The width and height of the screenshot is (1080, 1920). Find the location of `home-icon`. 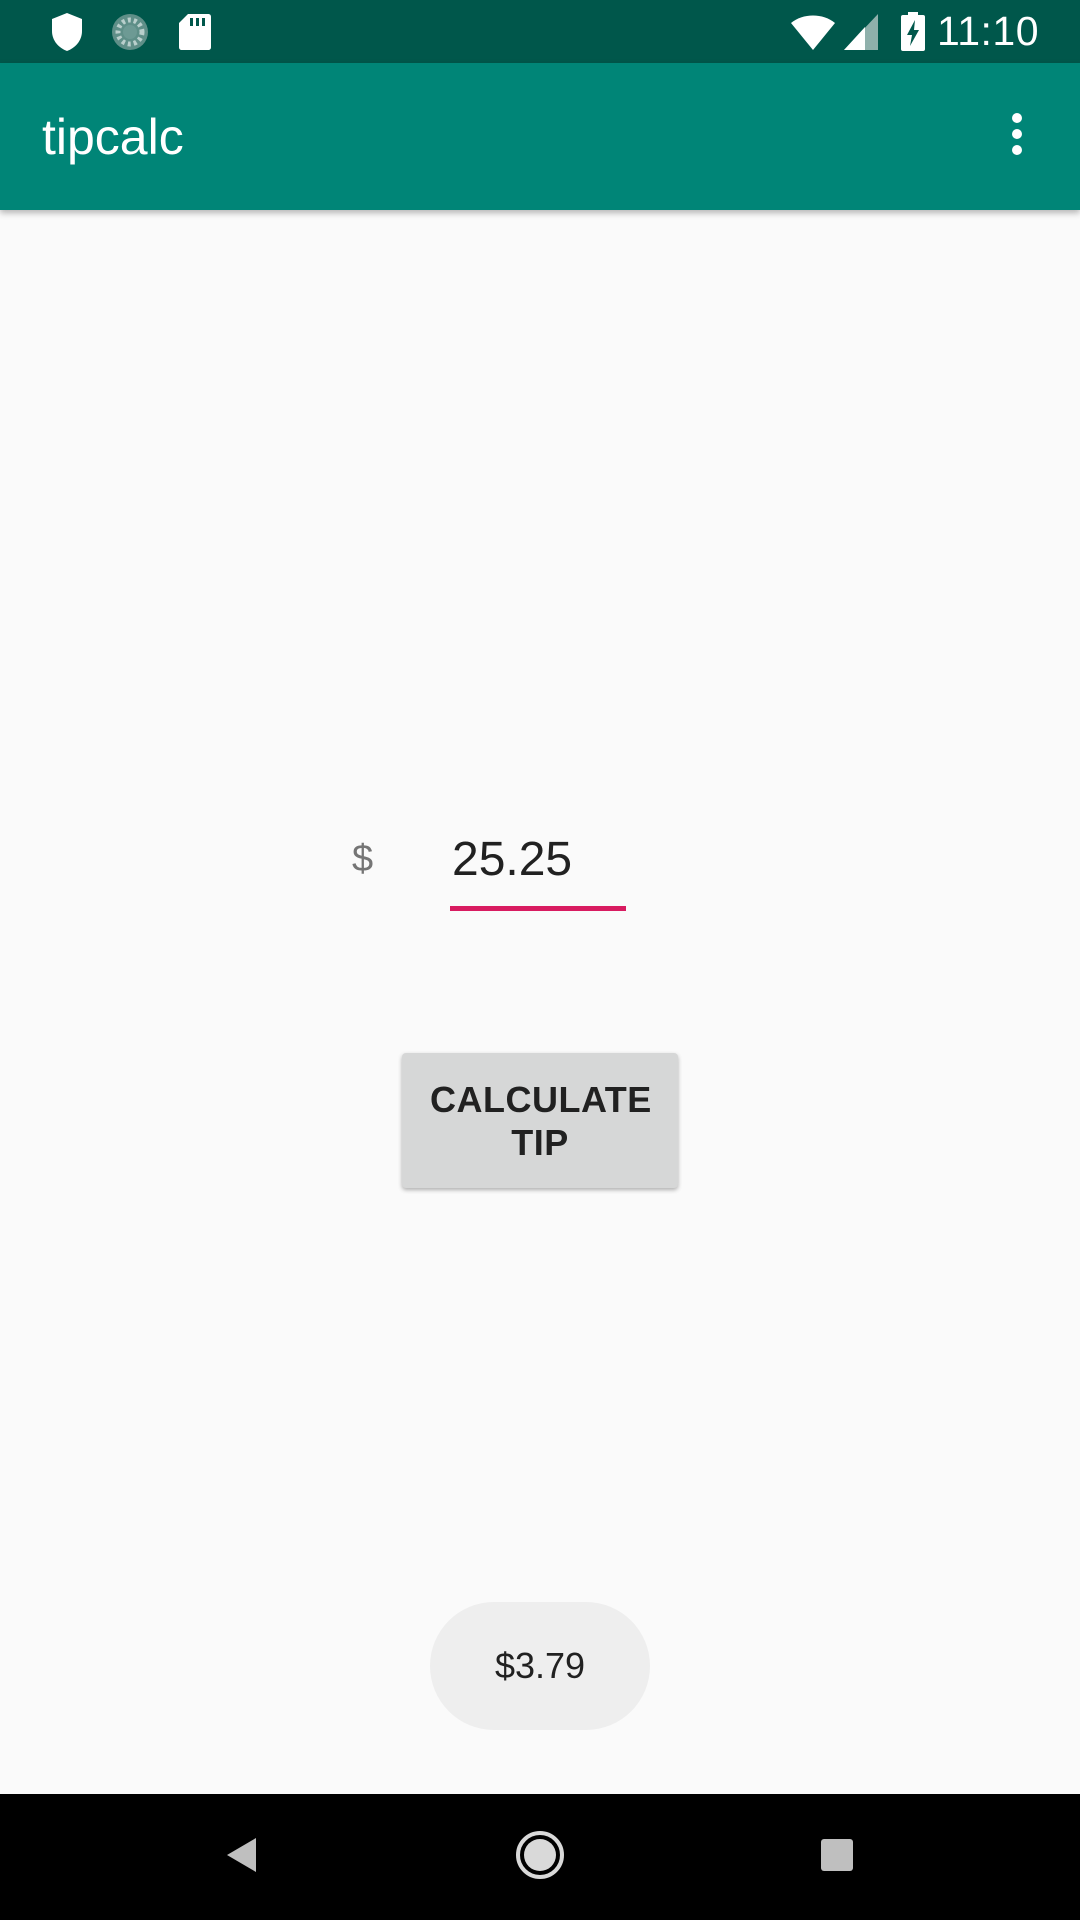

home-icon is located at coordinates (540, 1857).